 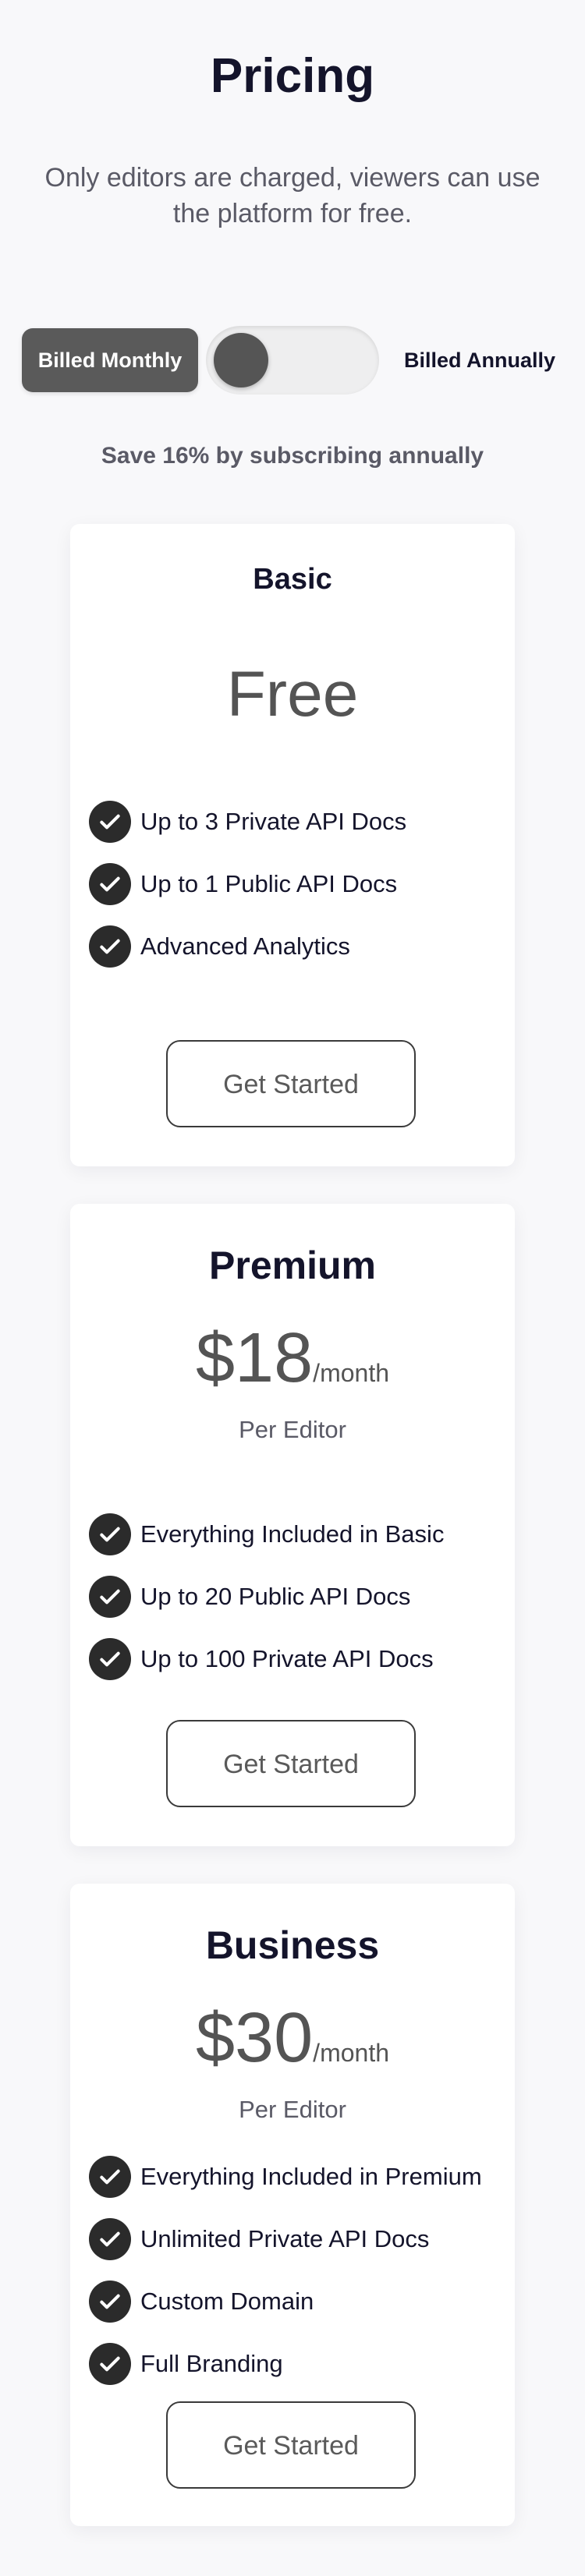 I want to click on save-note: Save 16% by subscribing annually, so click(x=293, y=456).